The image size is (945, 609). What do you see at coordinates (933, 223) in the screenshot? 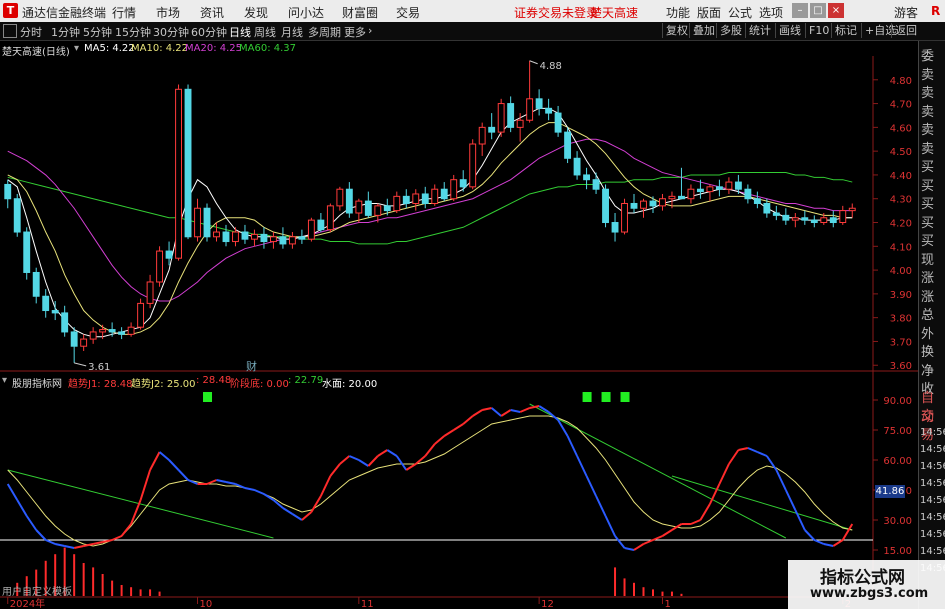
I see `side-item-9: 买四` at bounding box center [933, 223].